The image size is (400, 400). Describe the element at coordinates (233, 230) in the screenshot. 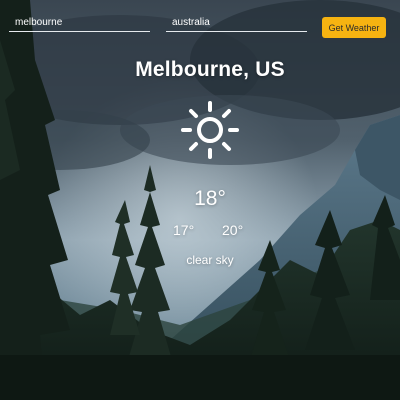

I see `max-temperature: 20°` at that location.